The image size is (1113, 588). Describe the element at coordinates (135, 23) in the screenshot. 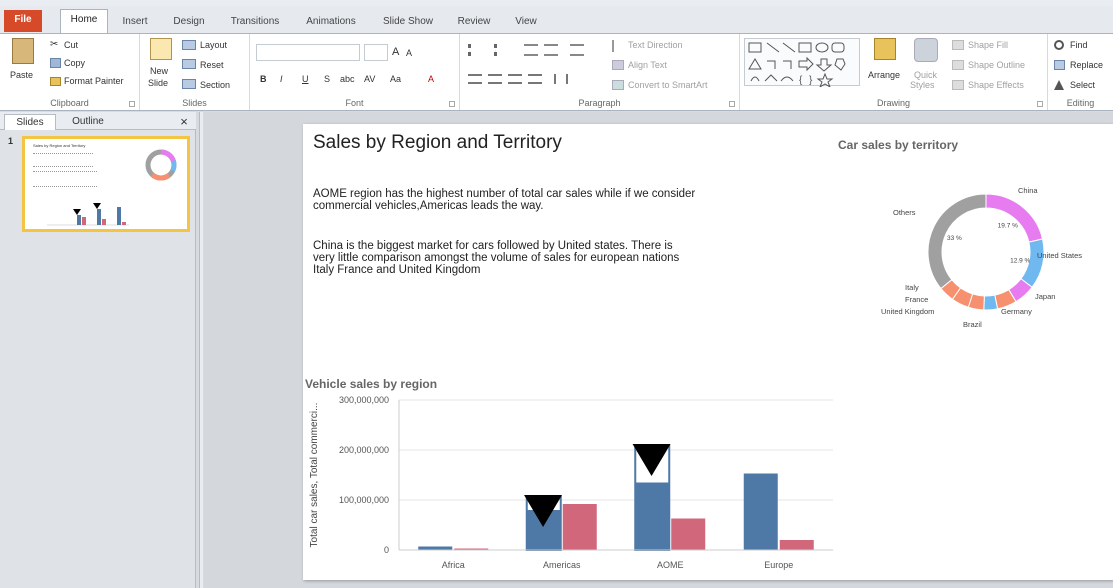

I see `tab-insert: Insert` at that location.